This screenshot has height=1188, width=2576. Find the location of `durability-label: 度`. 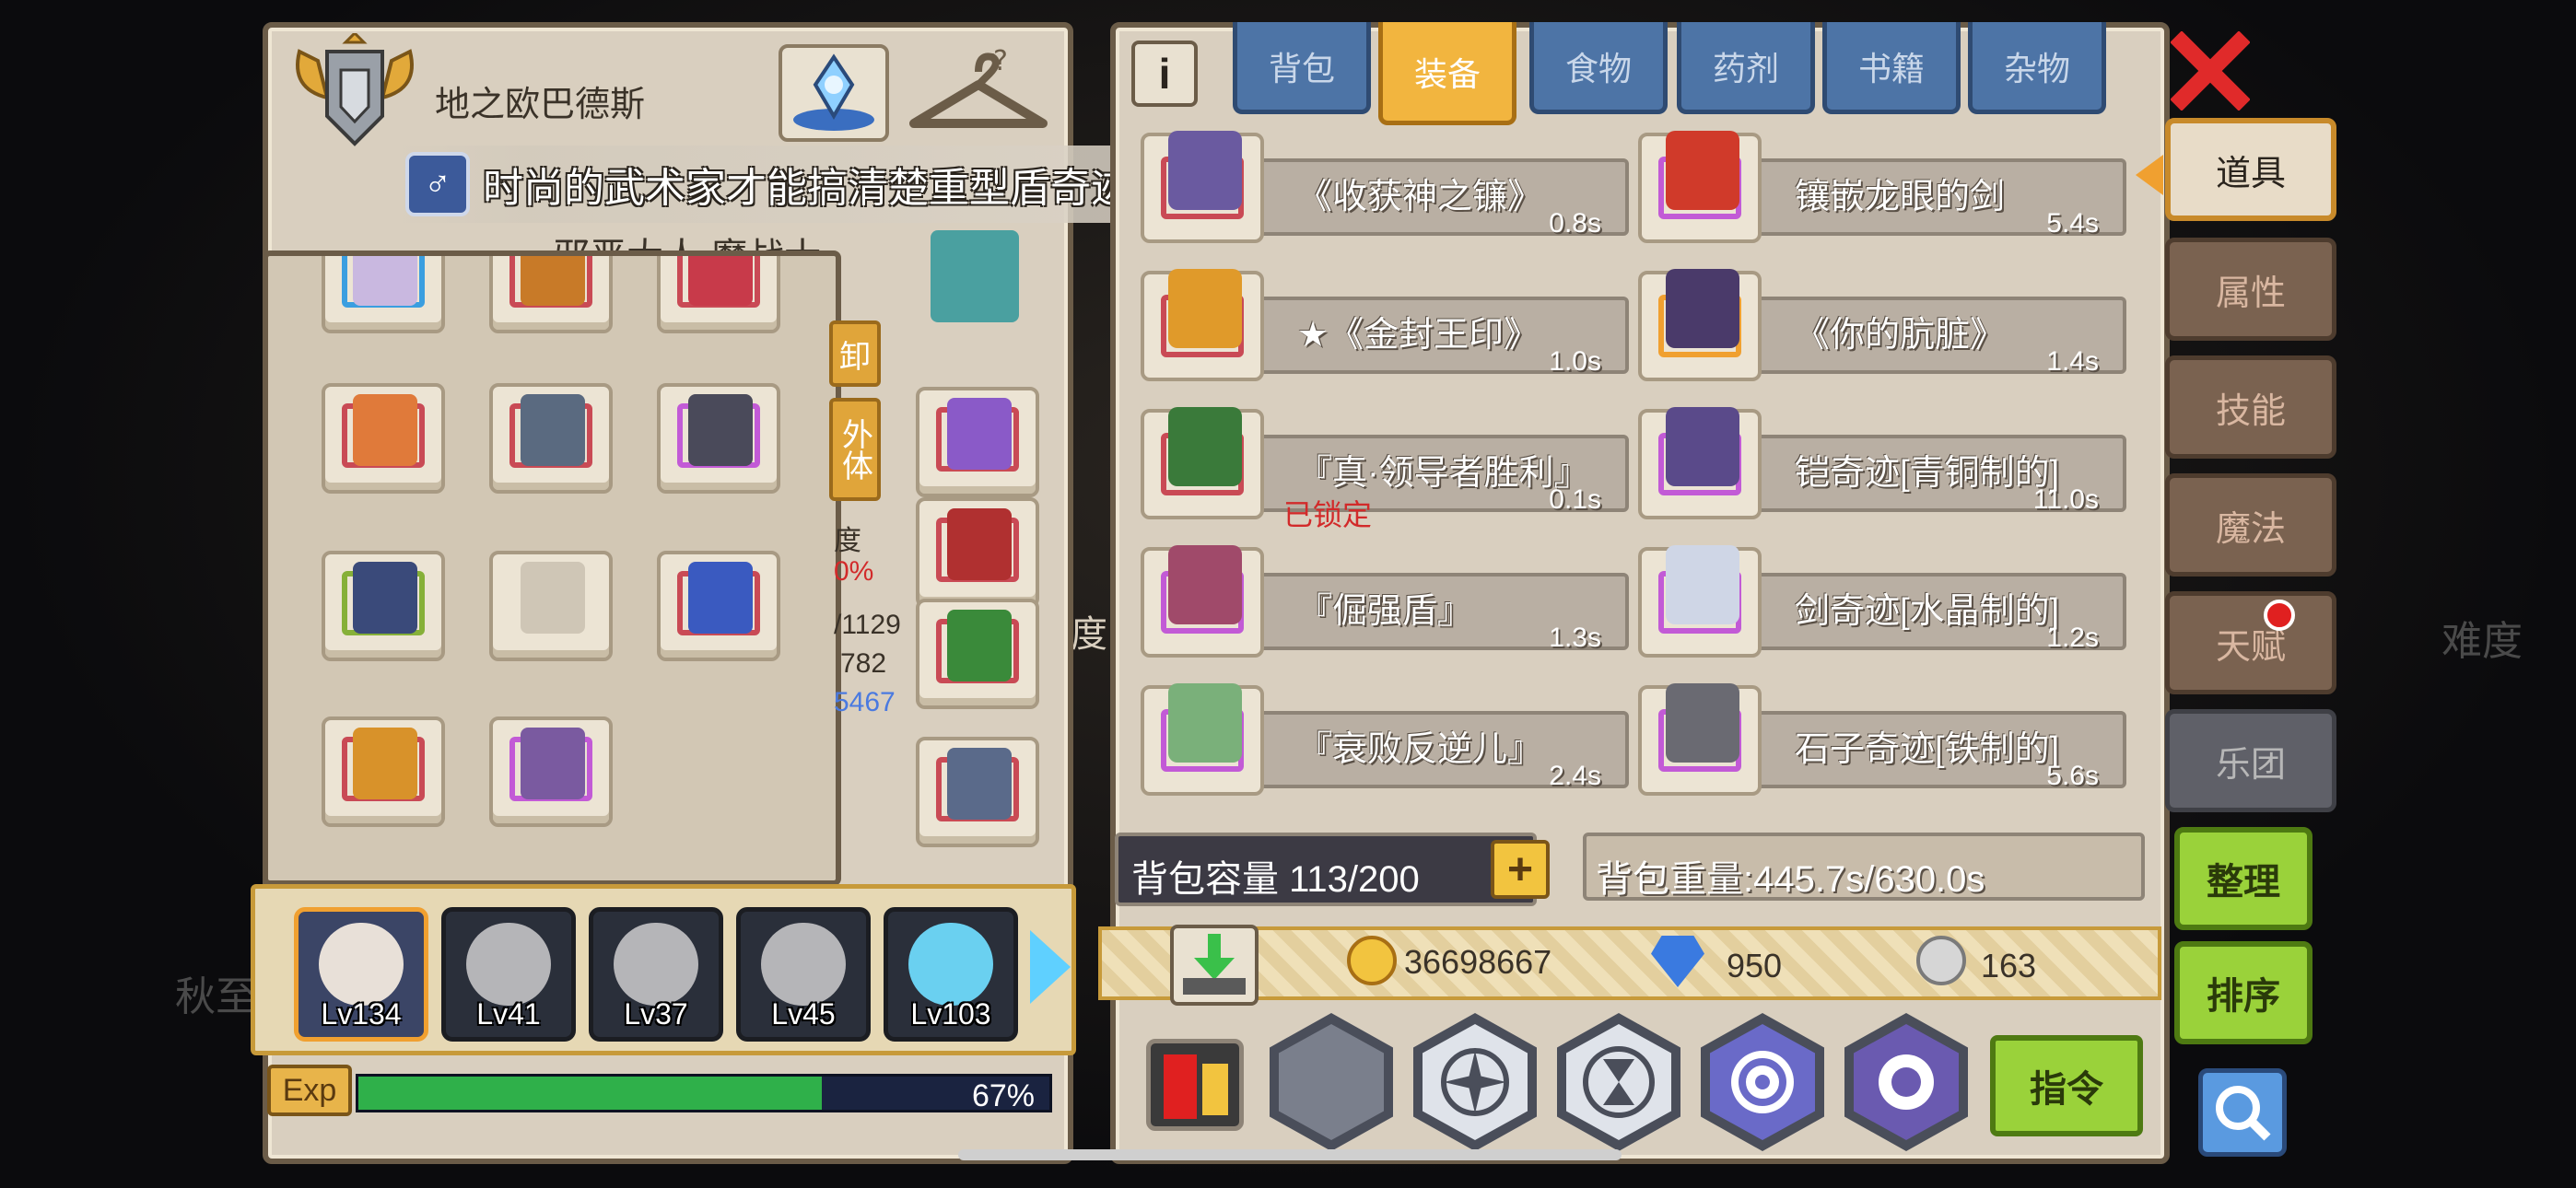

durability-label: 度 is located at coordinates (848, 541).